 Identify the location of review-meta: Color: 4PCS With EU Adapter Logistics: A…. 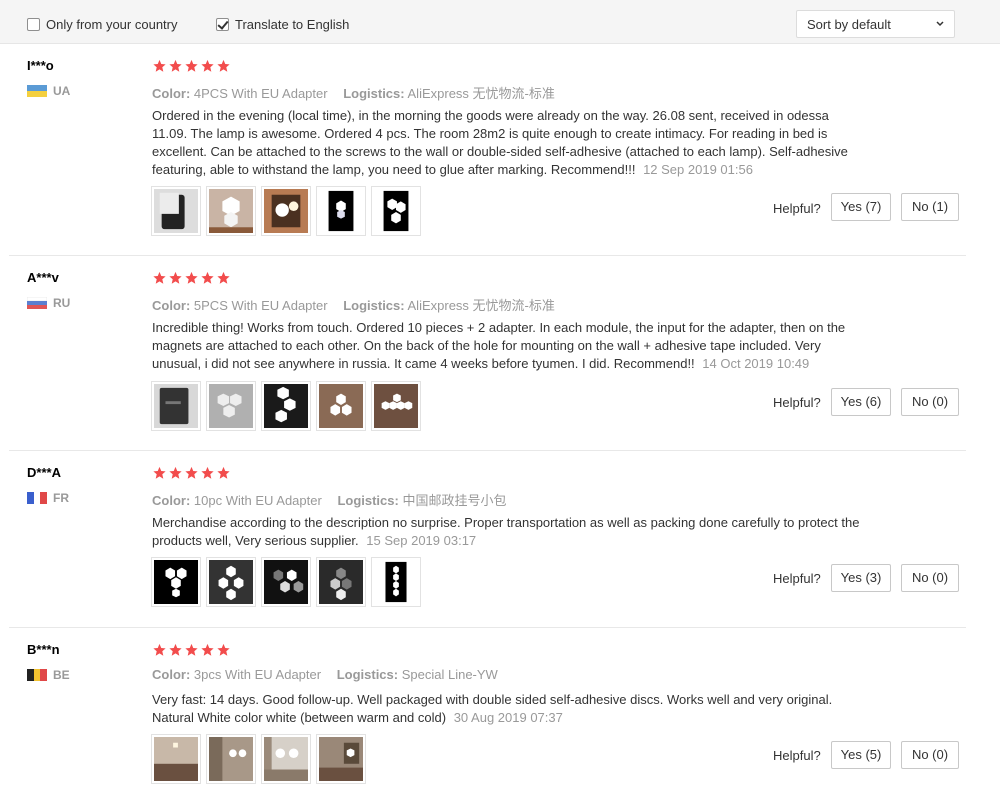
(359, 92).